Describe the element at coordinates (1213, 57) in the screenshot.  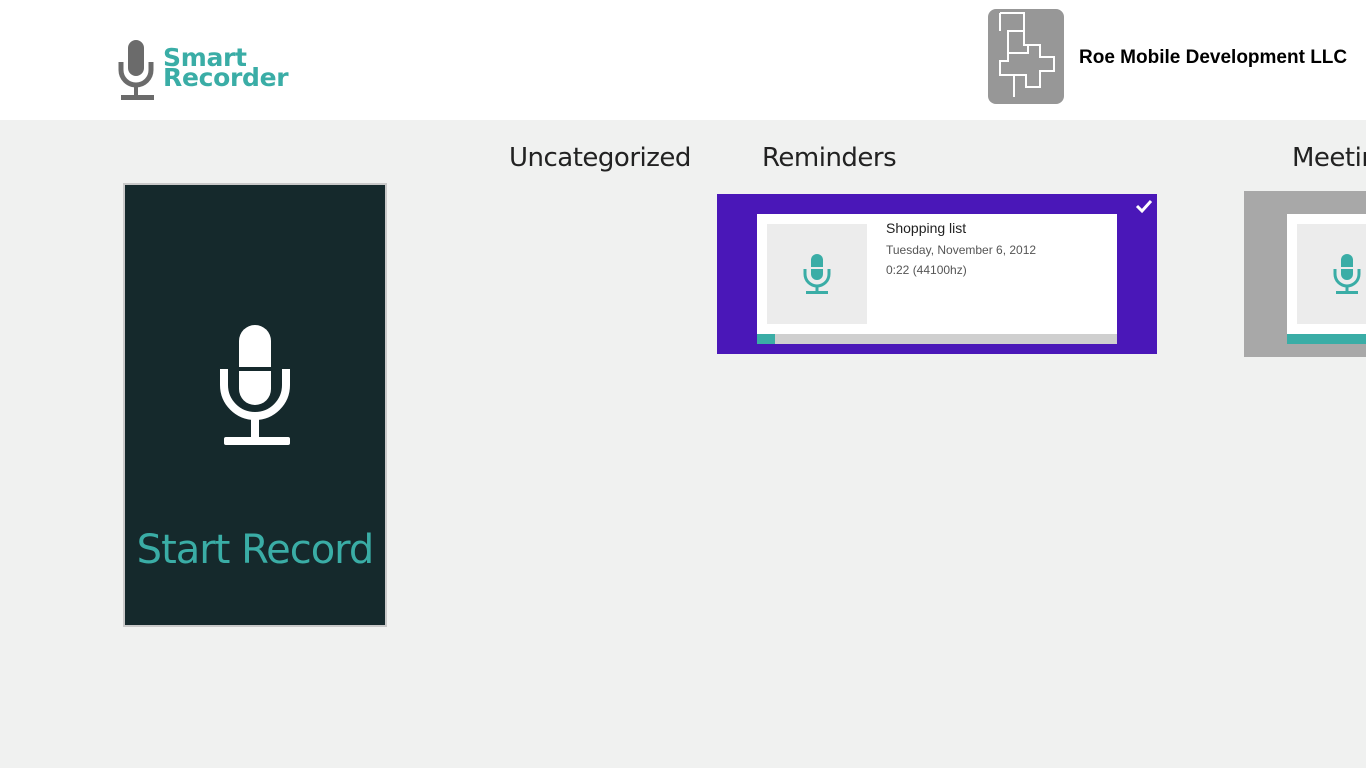
I see `publisher-name: Roe Mobile Development LLC` at that location.